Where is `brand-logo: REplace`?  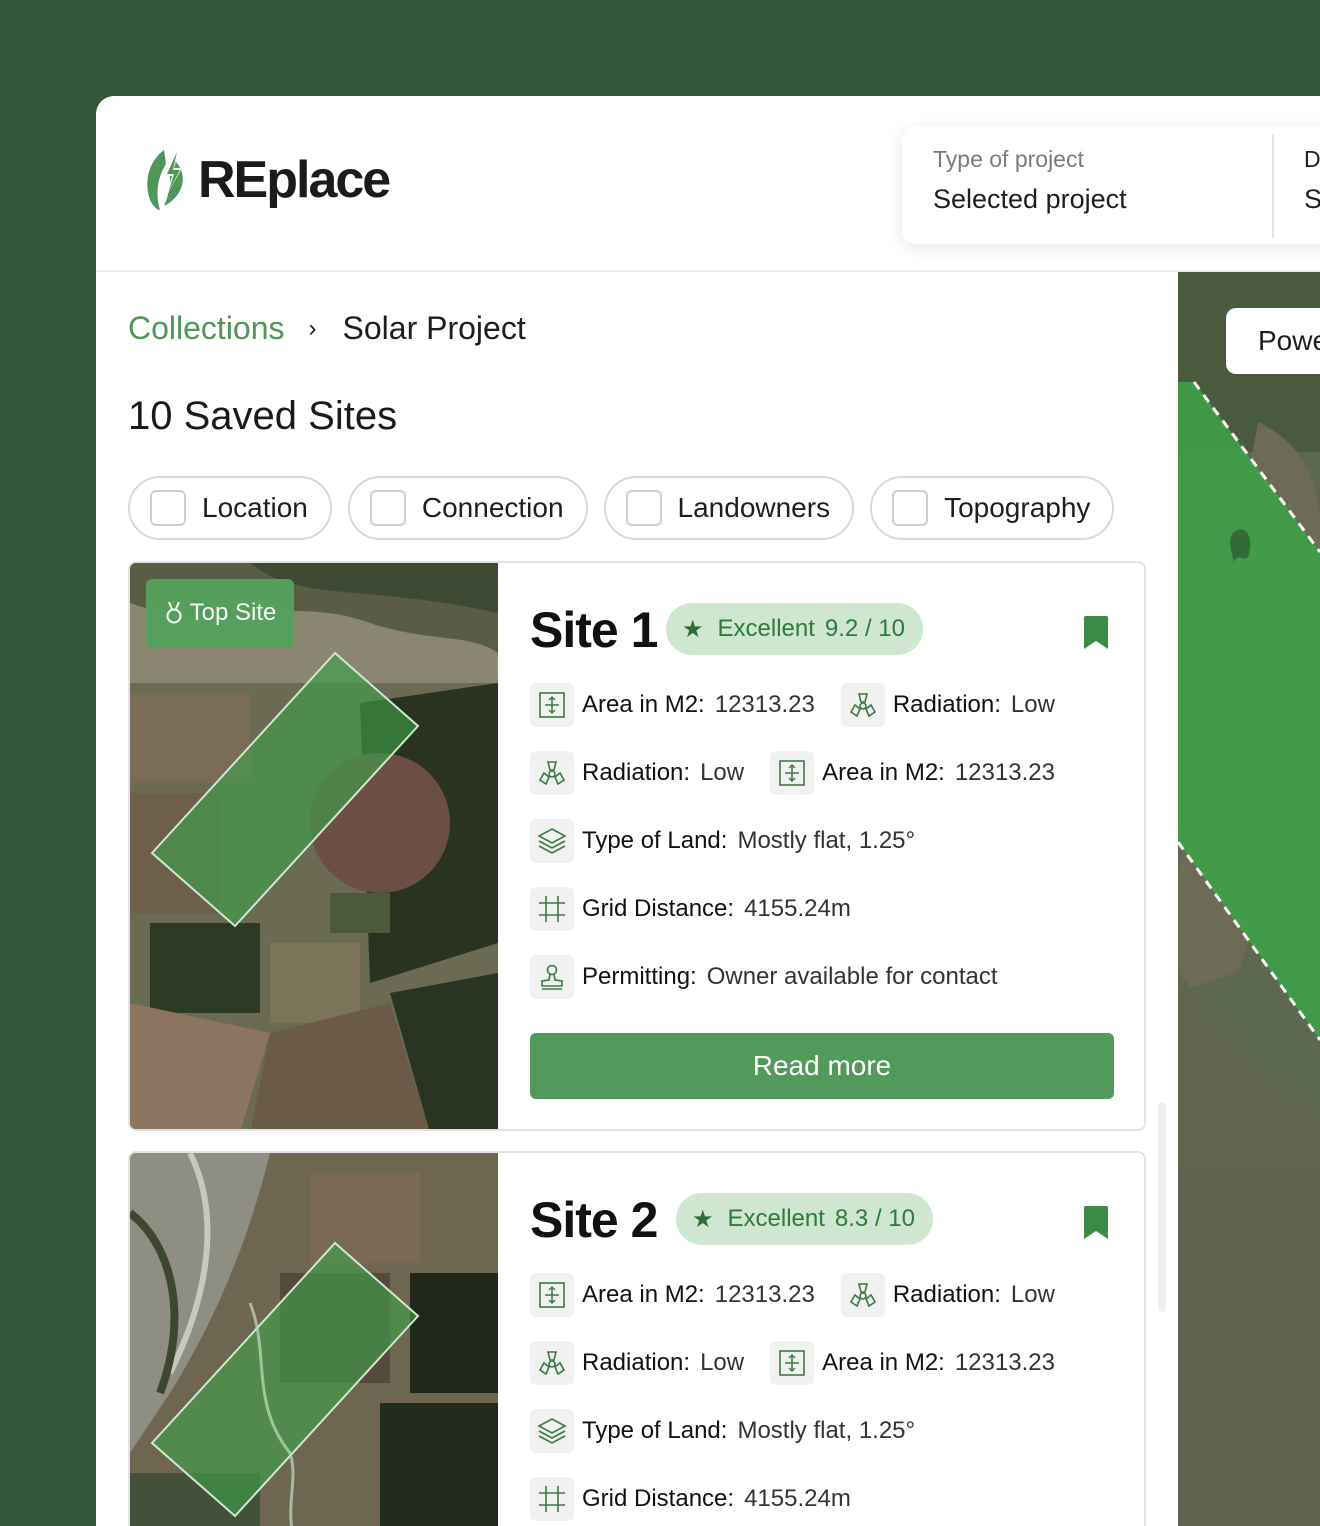
brand-logo: REplace is located at coordinates (266, 180).